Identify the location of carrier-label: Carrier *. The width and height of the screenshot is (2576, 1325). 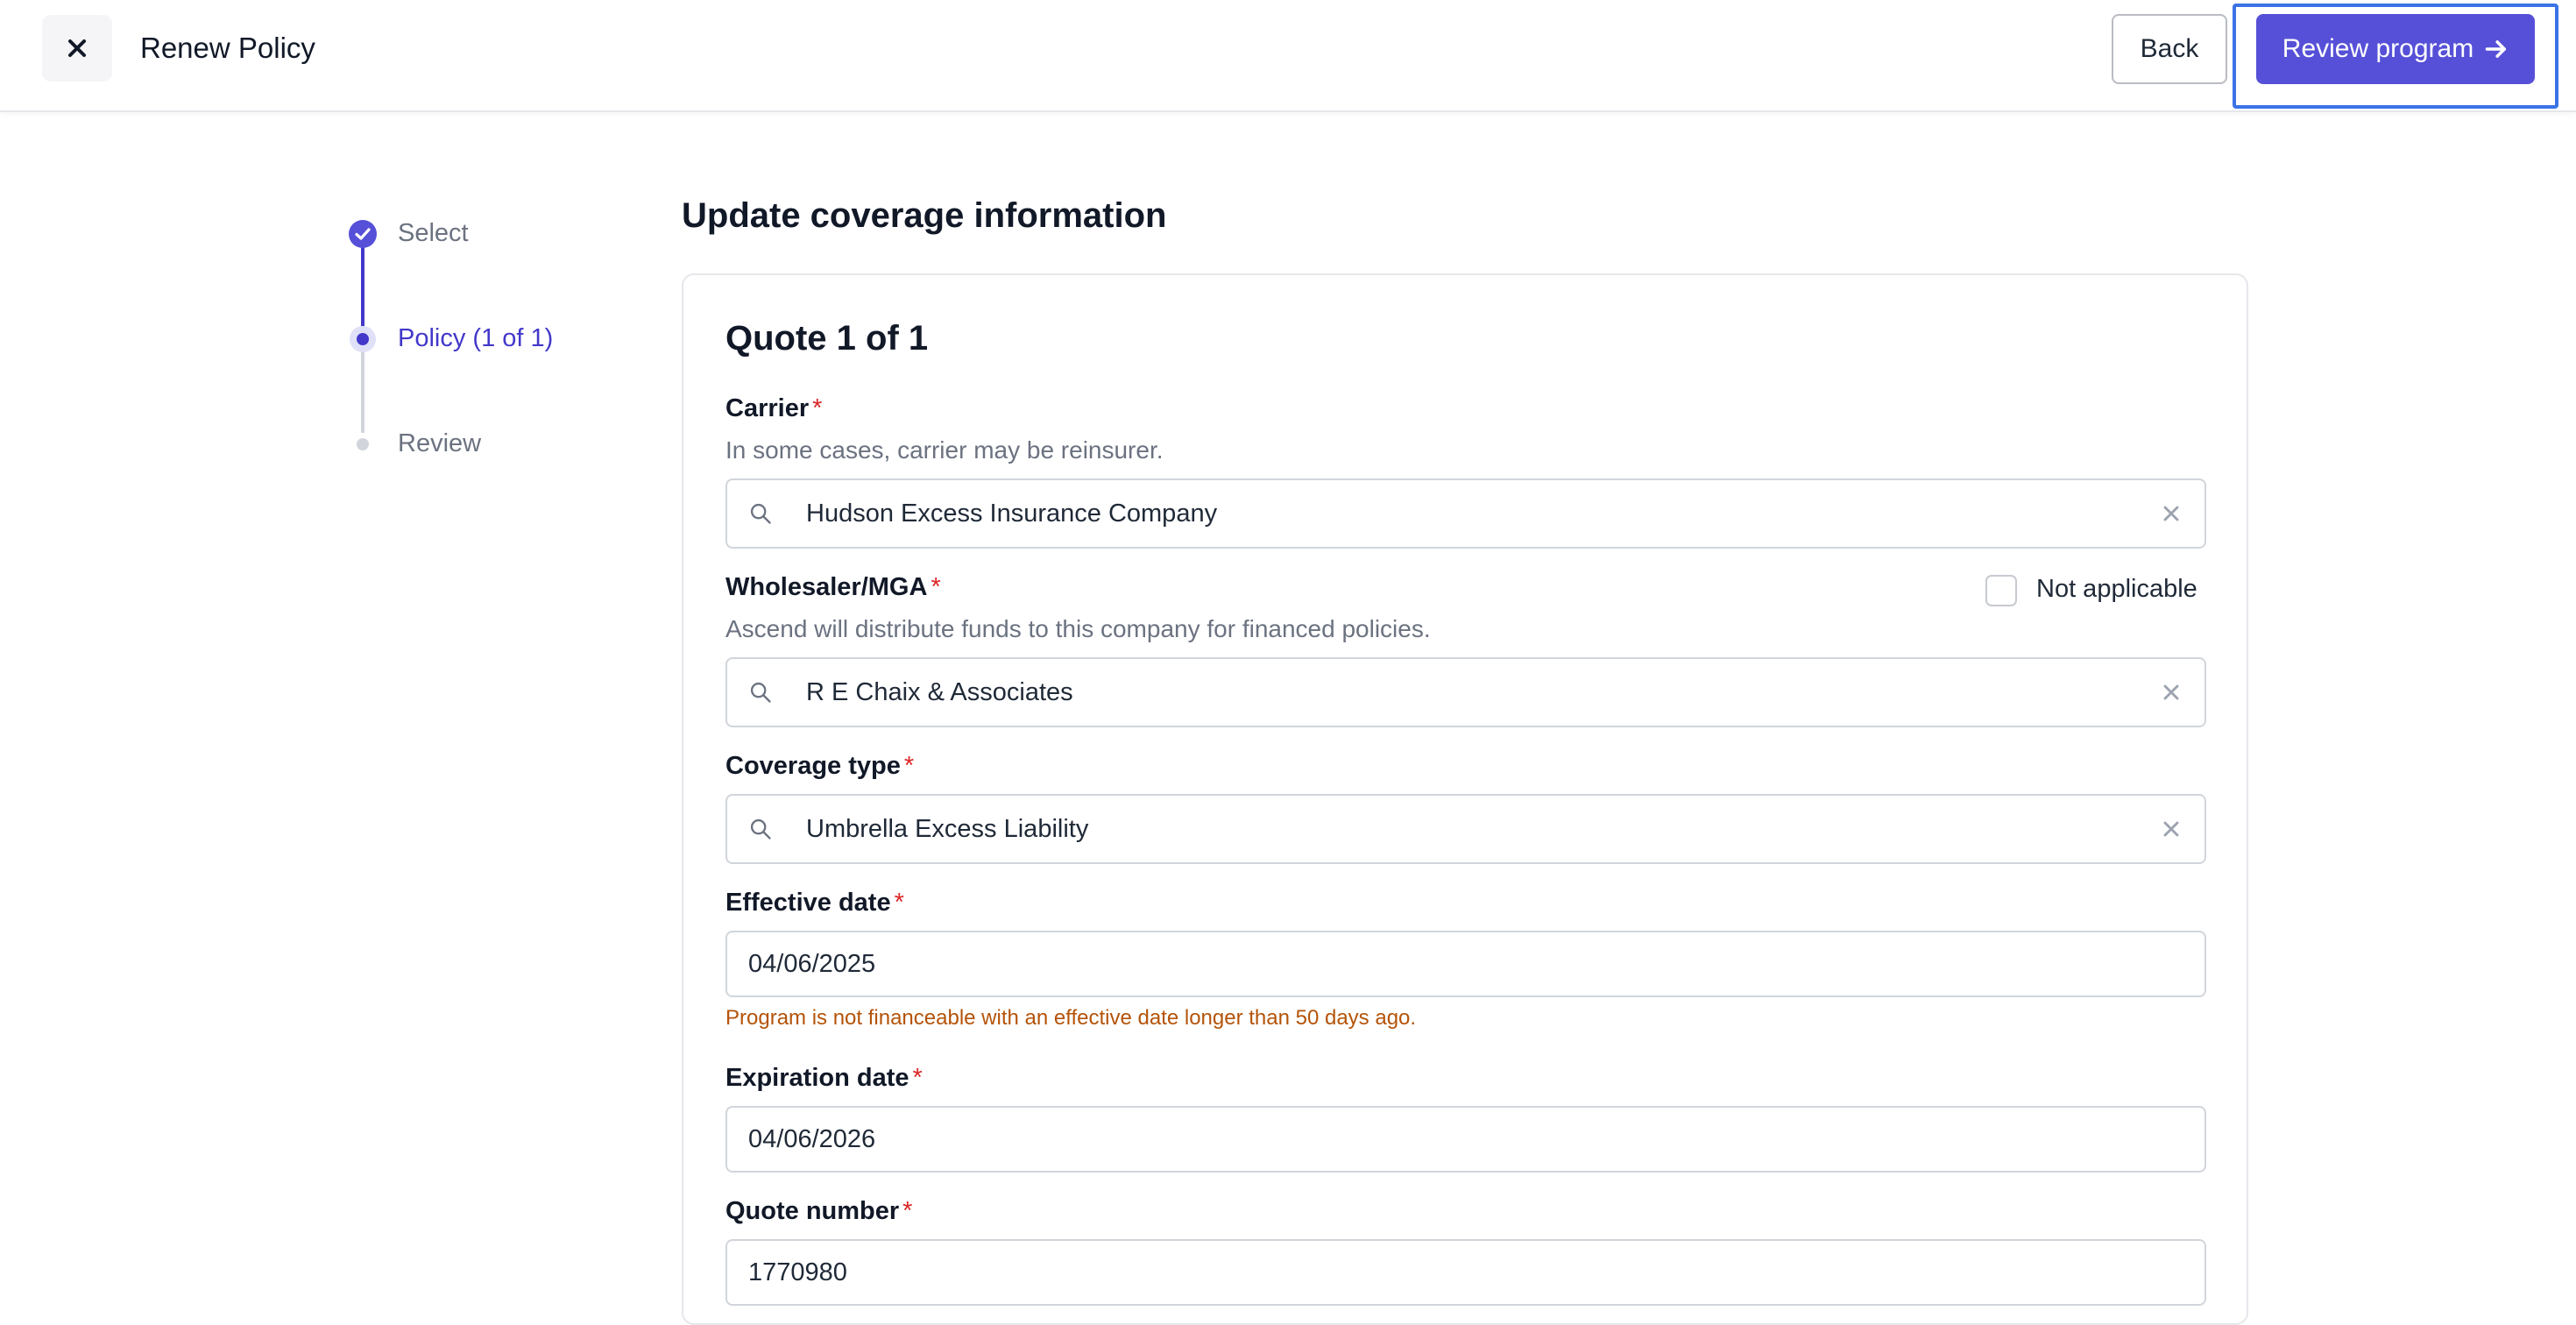
(773, 408).